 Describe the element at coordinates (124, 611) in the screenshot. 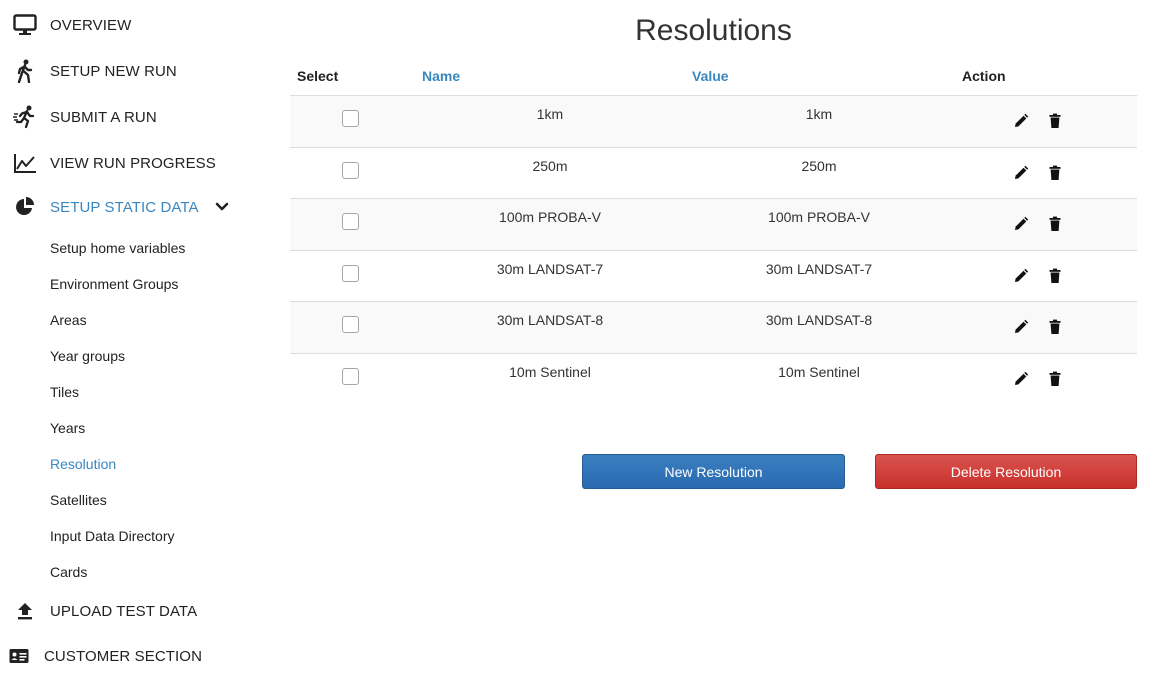

I see `nav-upload-test-data-label: UPLOAD TEST DATA` at that location.